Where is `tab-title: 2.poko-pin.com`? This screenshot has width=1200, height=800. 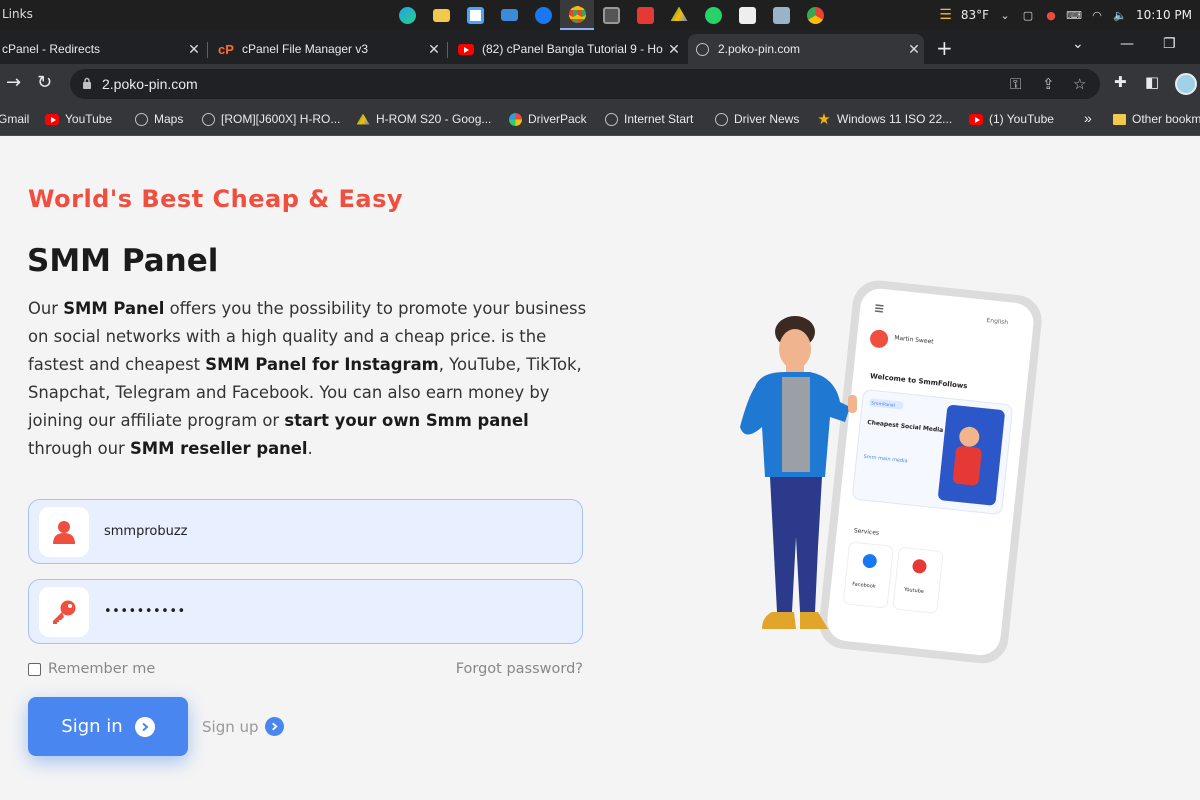 tab-title: 2.poko-pin.com is located at coordinates (759, 49).